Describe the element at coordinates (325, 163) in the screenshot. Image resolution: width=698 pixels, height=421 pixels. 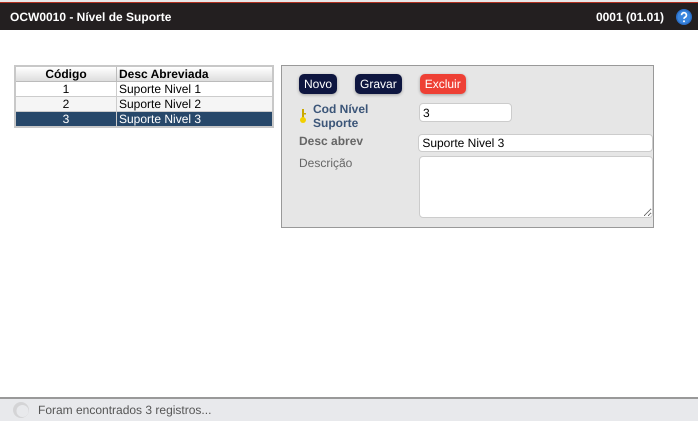
I see `field-label: Descrição` at that location.